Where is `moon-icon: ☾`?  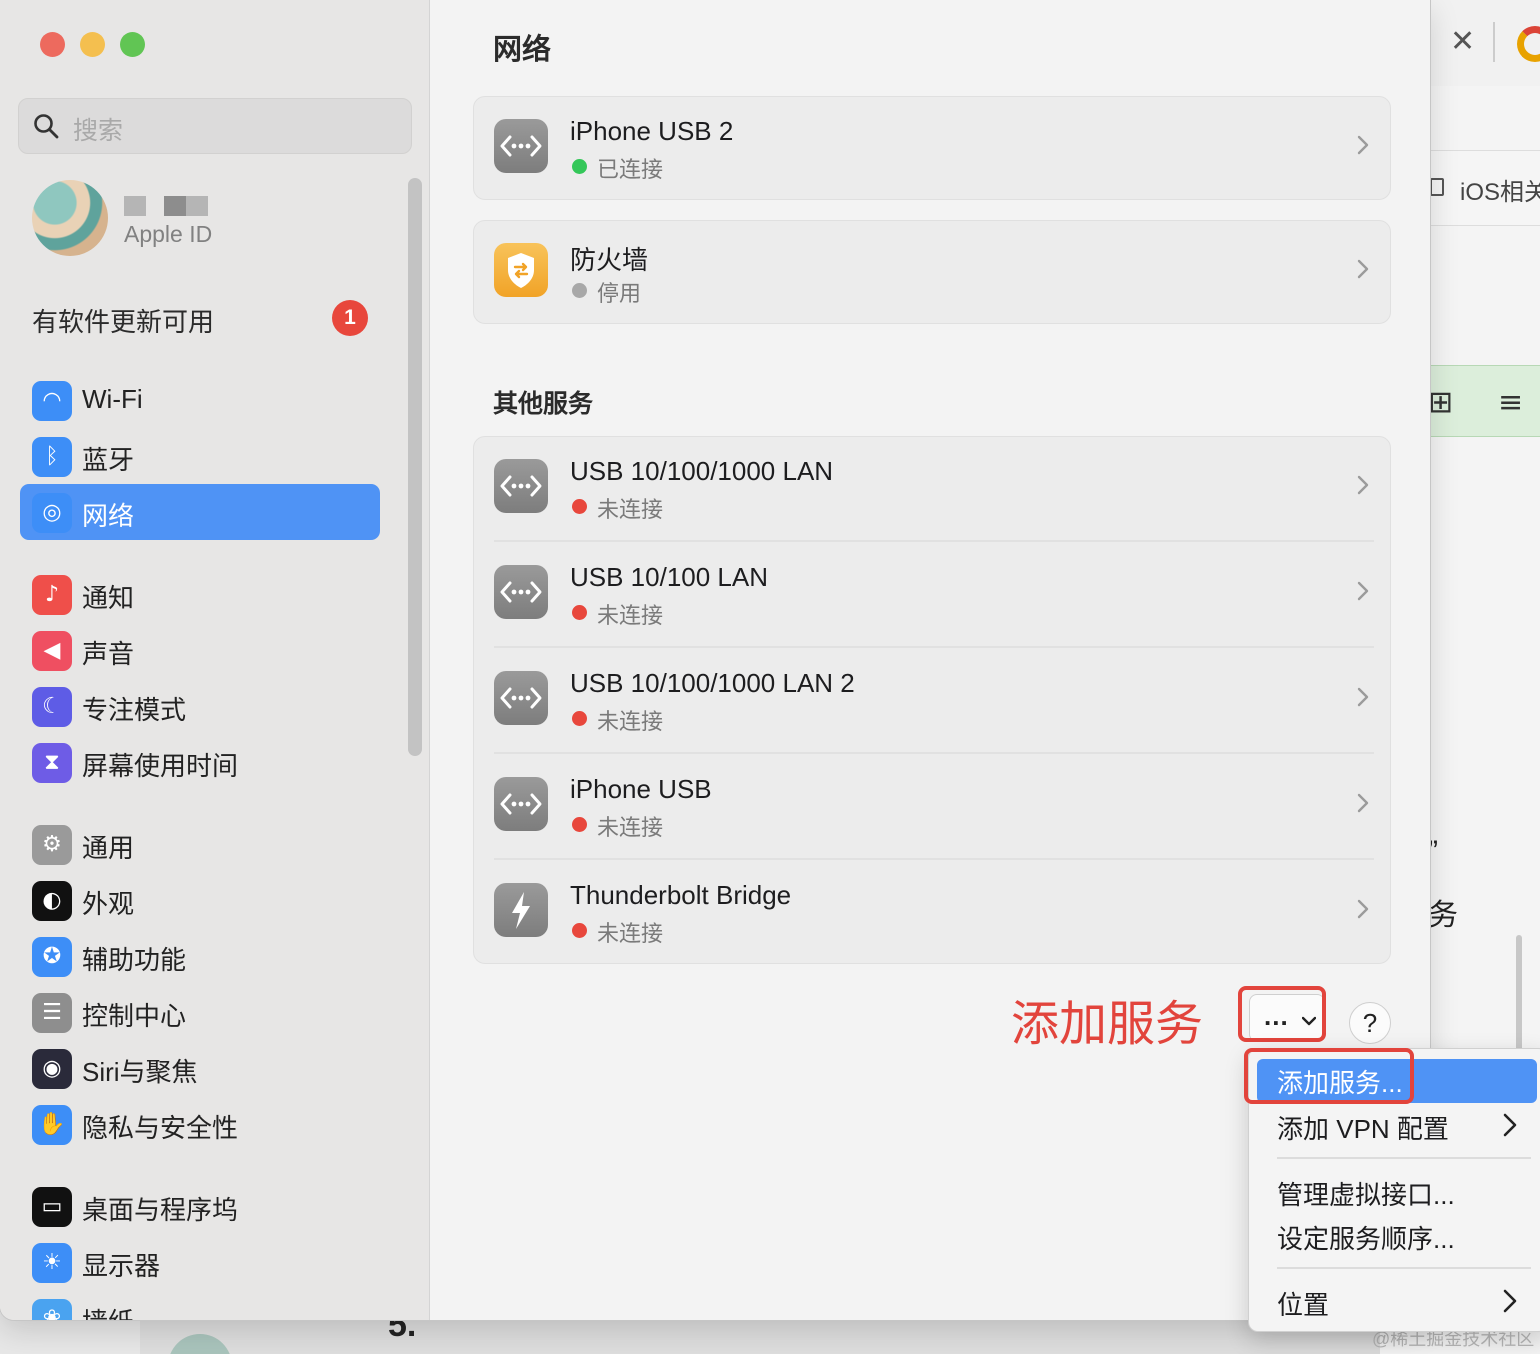
moon-icon: ☾ is located at coordinates (52, 707).